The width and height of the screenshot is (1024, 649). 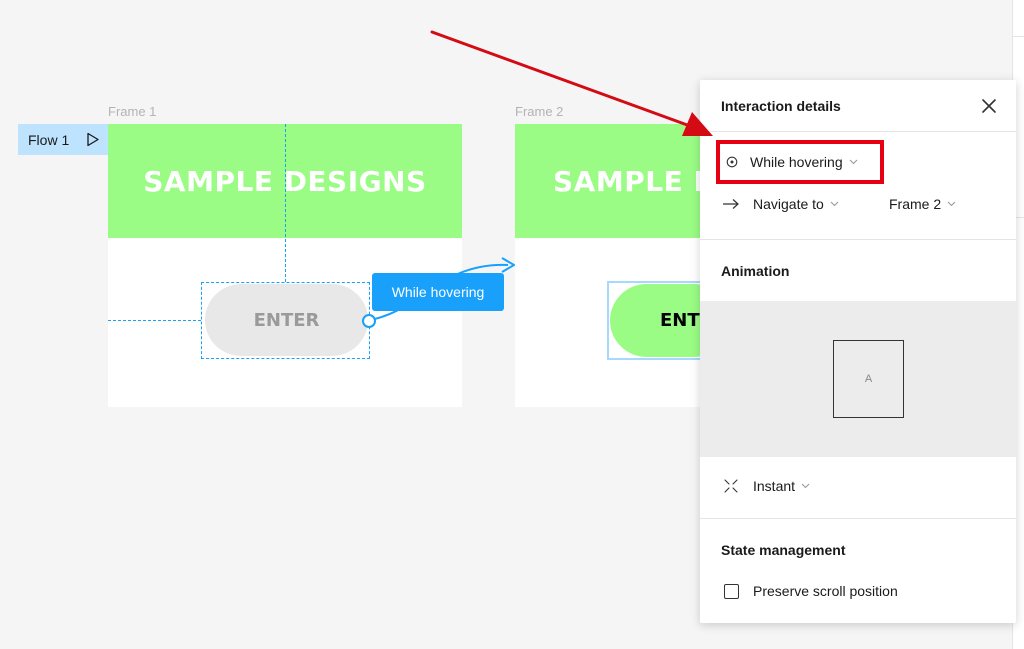 I want to click on destination-dropdown: Frame 2, so click(x=922, y=204).